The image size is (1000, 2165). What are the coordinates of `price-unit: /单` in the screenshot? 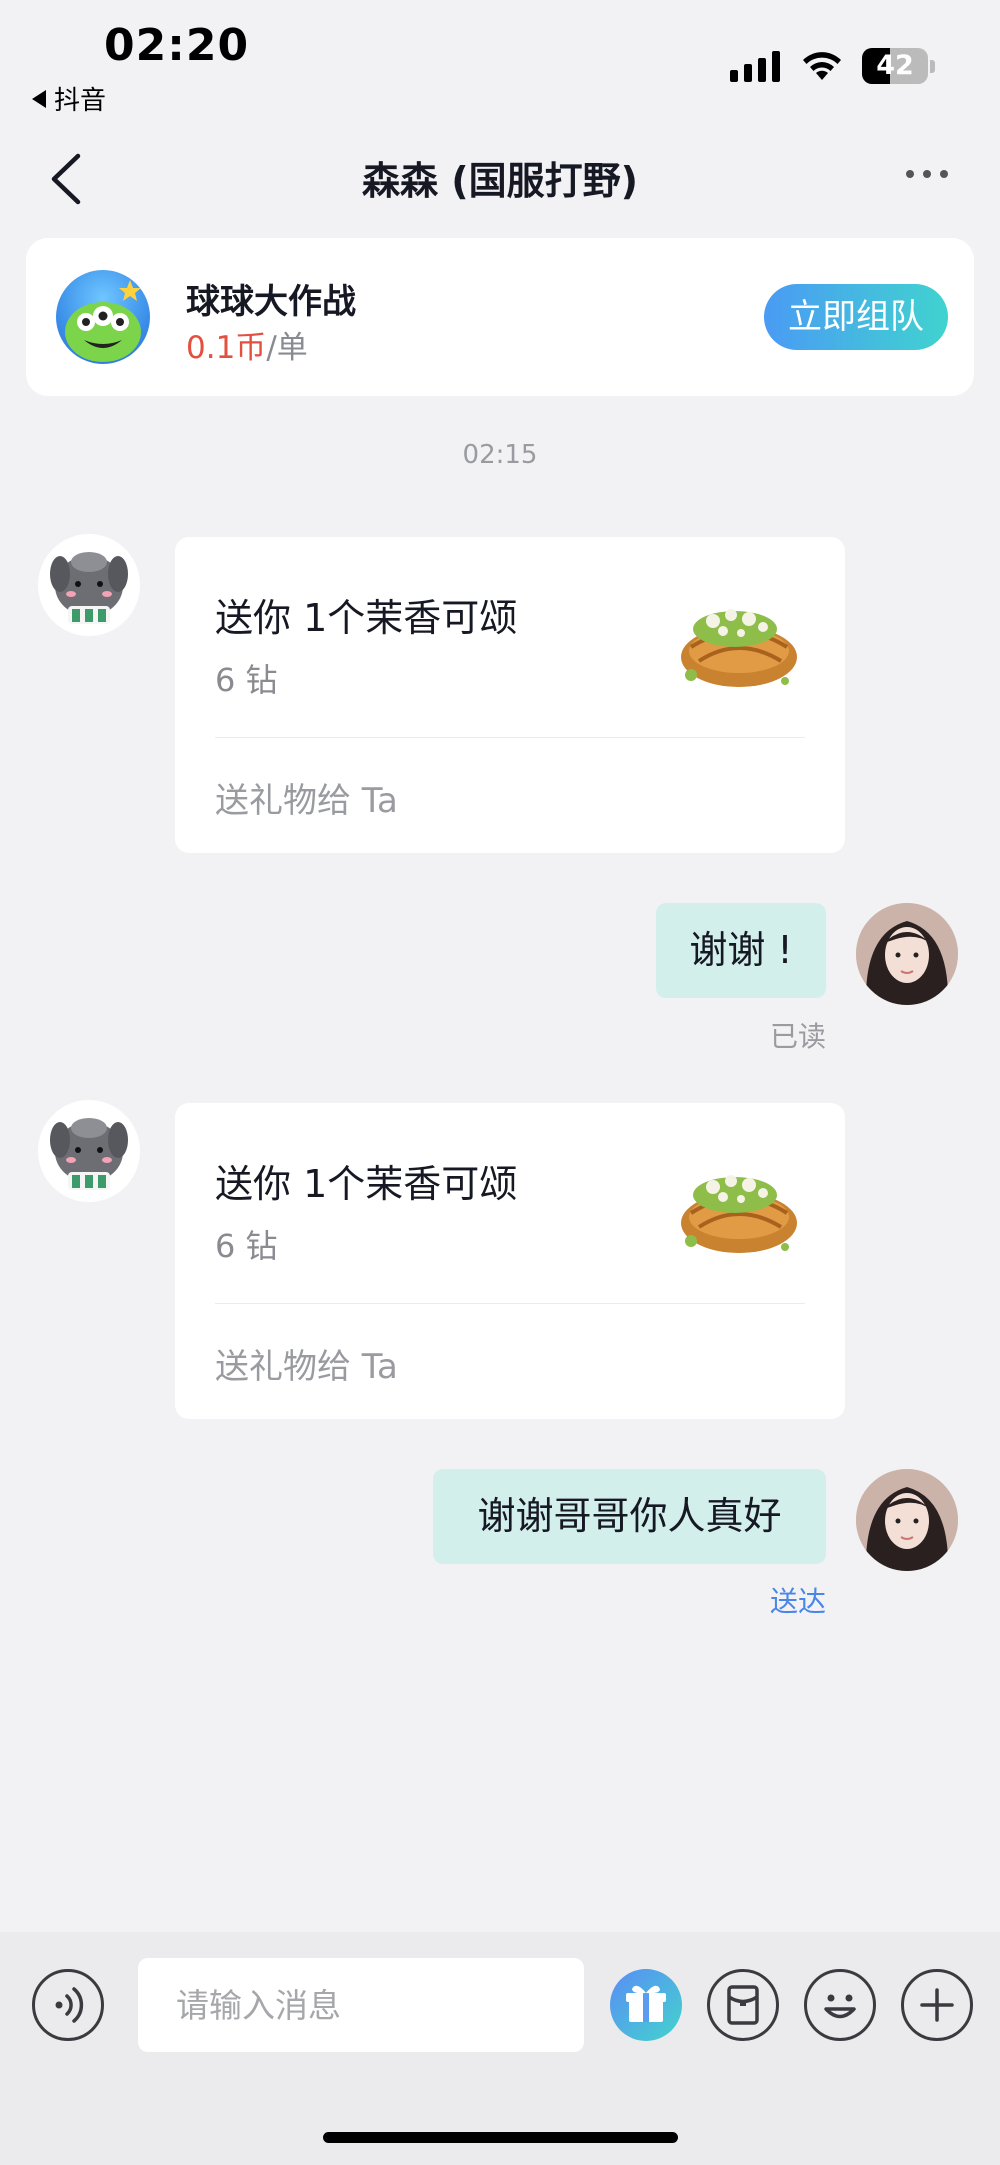 It's located at (287, 348).